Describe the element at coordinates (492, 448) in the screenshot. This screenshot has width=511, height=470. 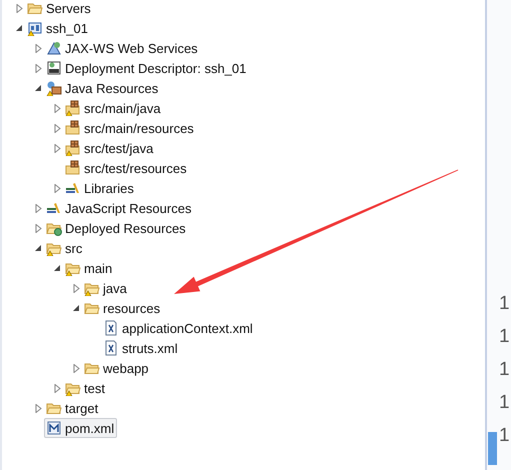
I see `scroll-thumb` at that location.